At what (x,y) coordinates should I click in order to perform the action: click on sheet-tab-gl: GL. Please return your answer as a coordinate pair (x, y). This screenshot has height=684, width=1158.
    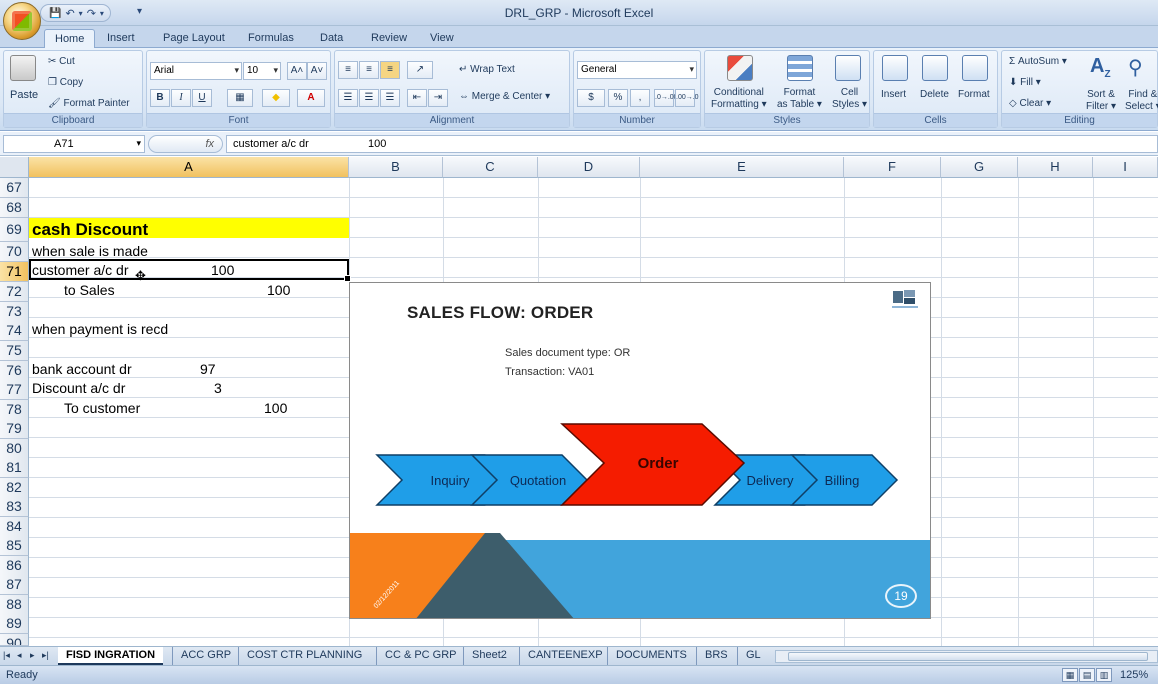
    Looking at the image, I should click on (753, 656).